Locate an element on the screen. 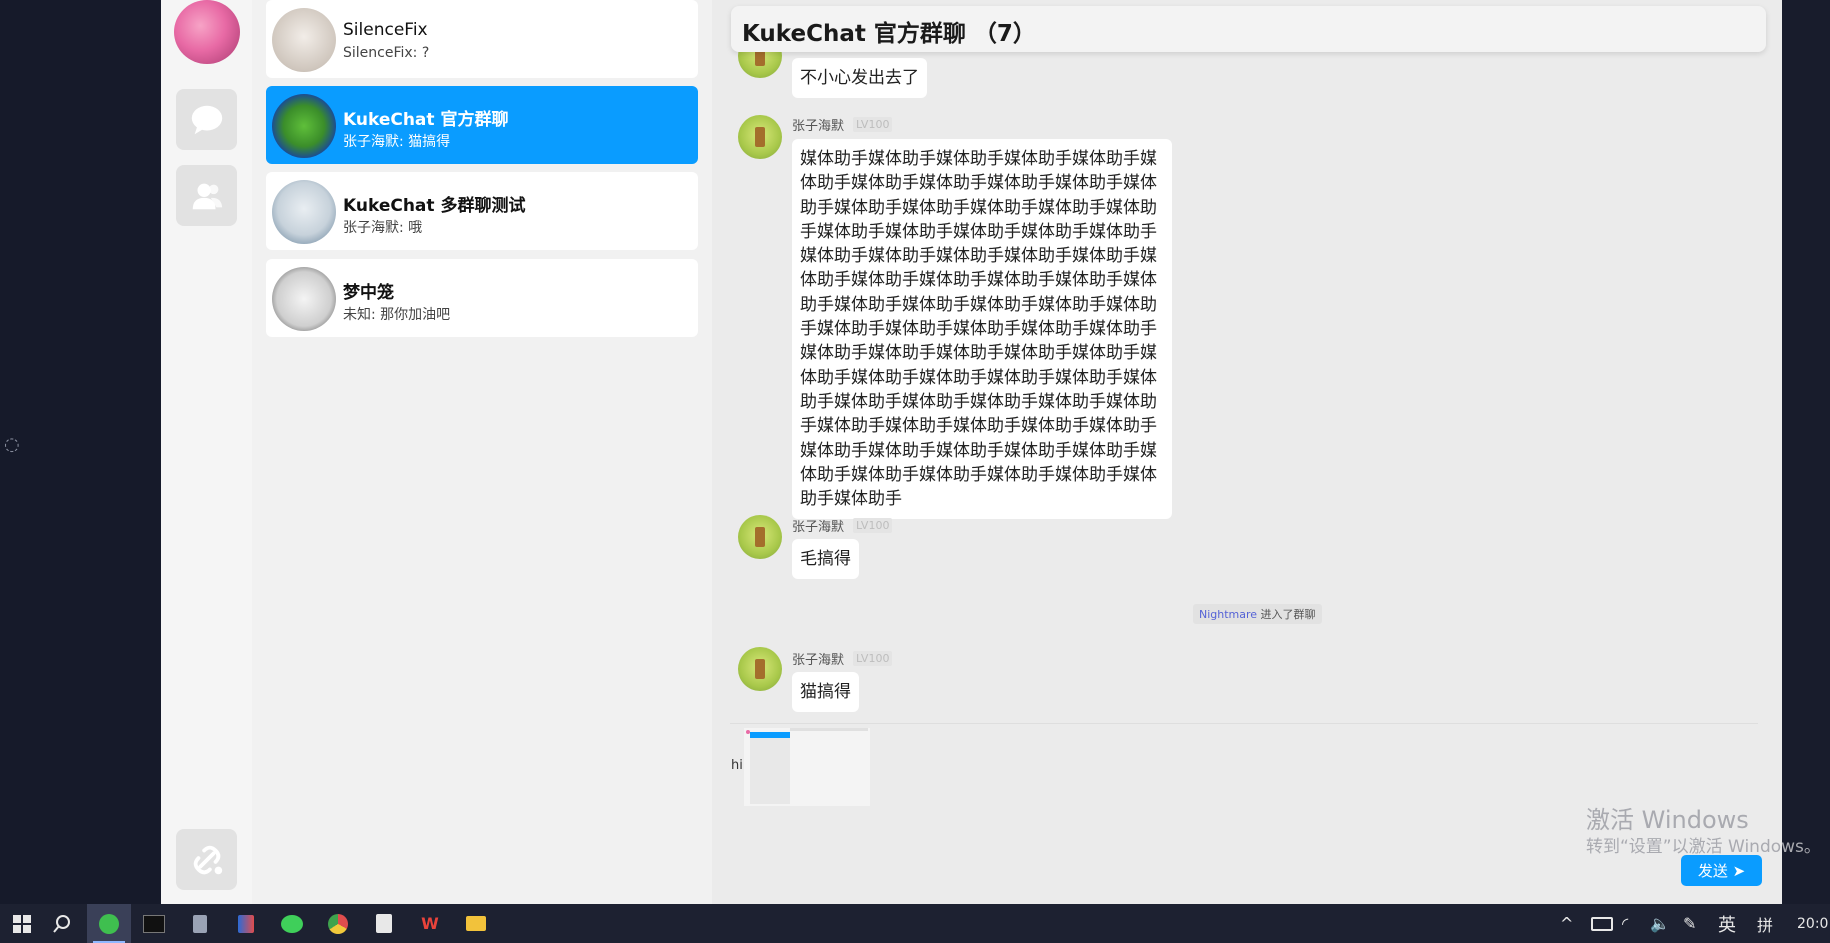 The image size is (1830, 943). wechat-icon is located at coordinates (292, 923).